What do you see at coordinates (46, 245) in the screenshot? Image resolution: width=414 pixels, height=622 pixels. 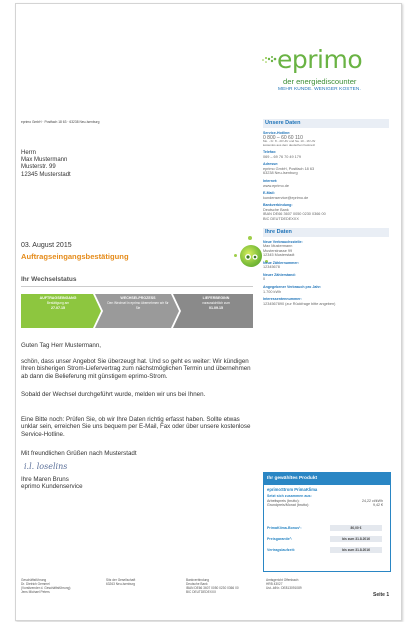 I see `letter-date: 03. August 2015` at bounding box center [46, 245].